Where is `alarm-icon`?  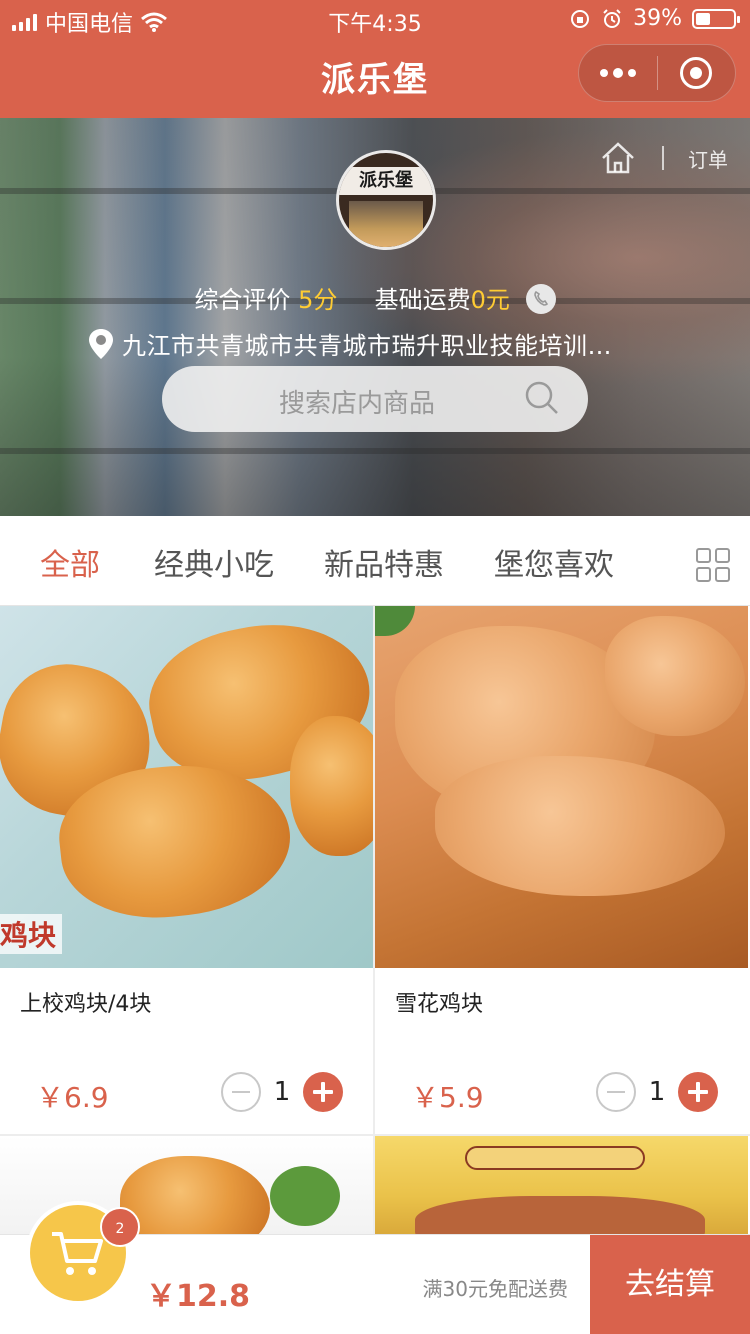 alarm-icon is located at coordinates (612, 18).